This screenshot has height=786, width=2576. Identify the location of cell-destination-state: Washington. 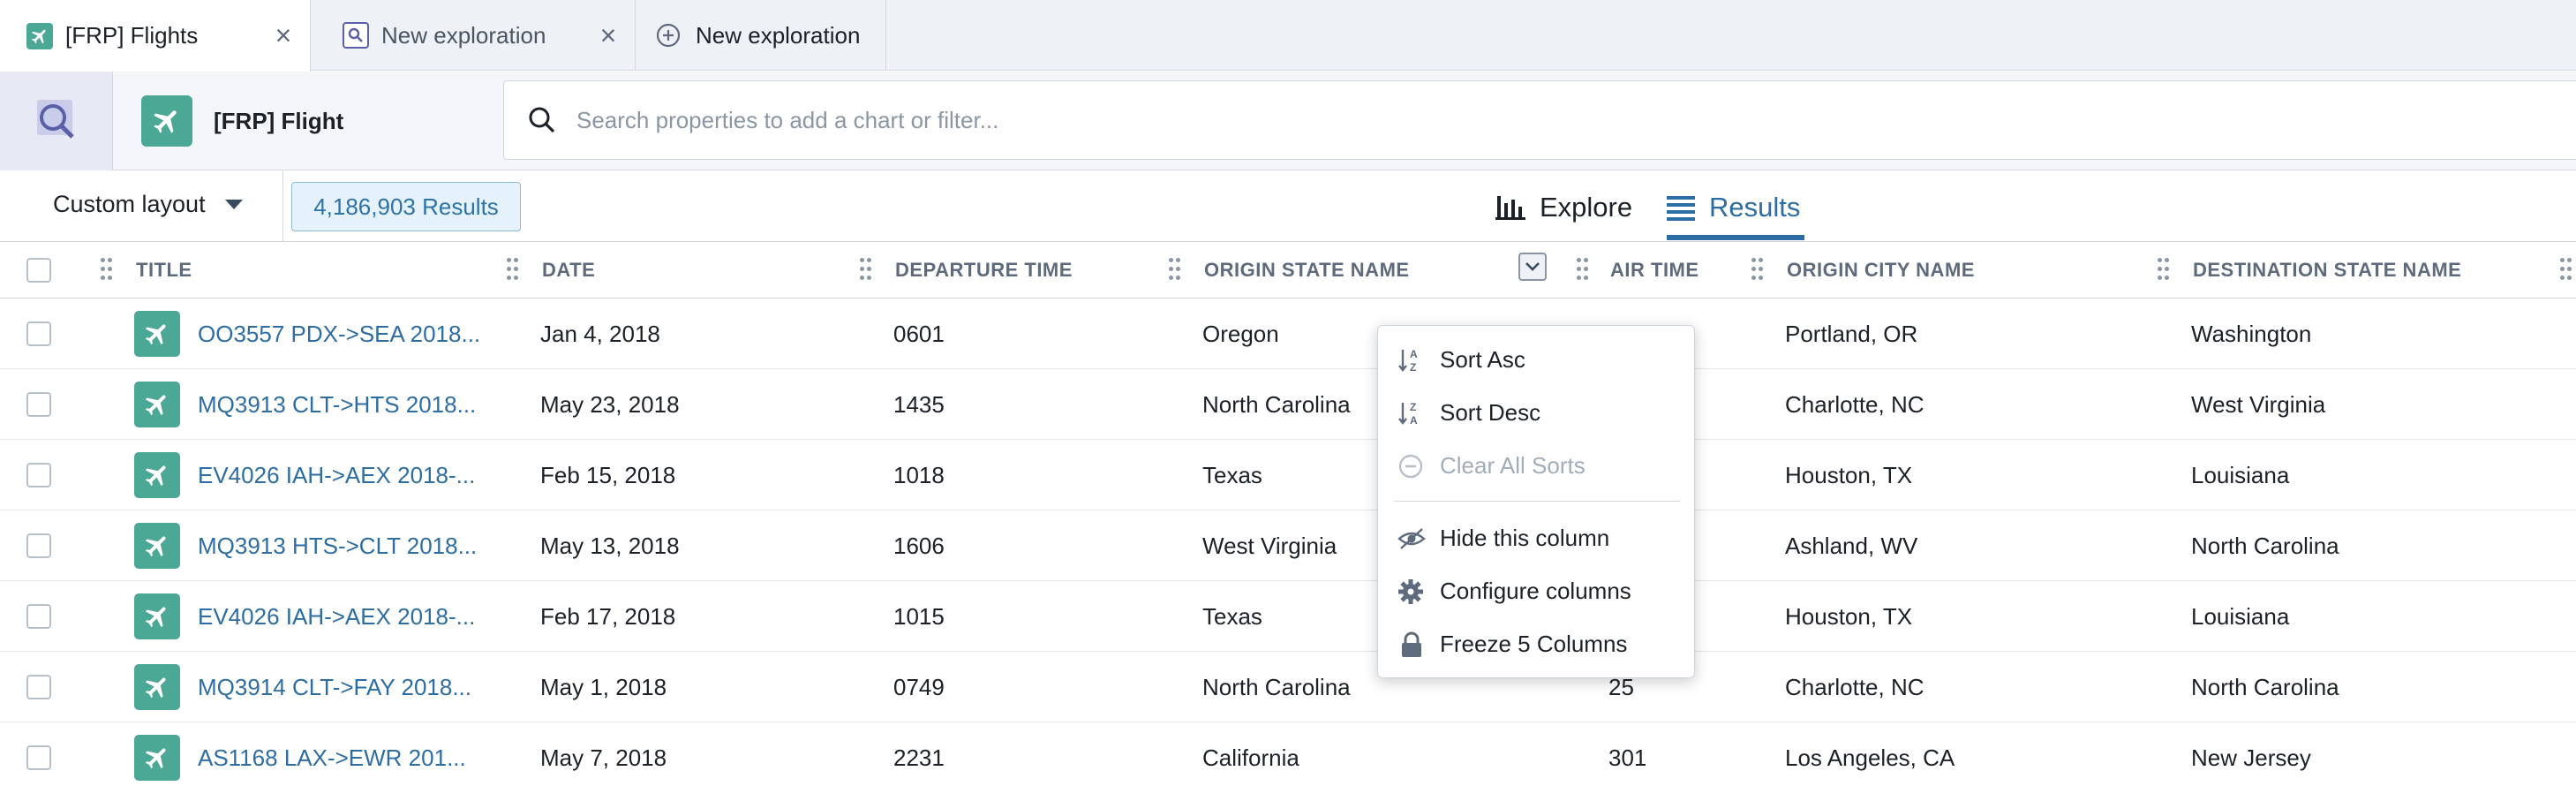
(2252, 333).